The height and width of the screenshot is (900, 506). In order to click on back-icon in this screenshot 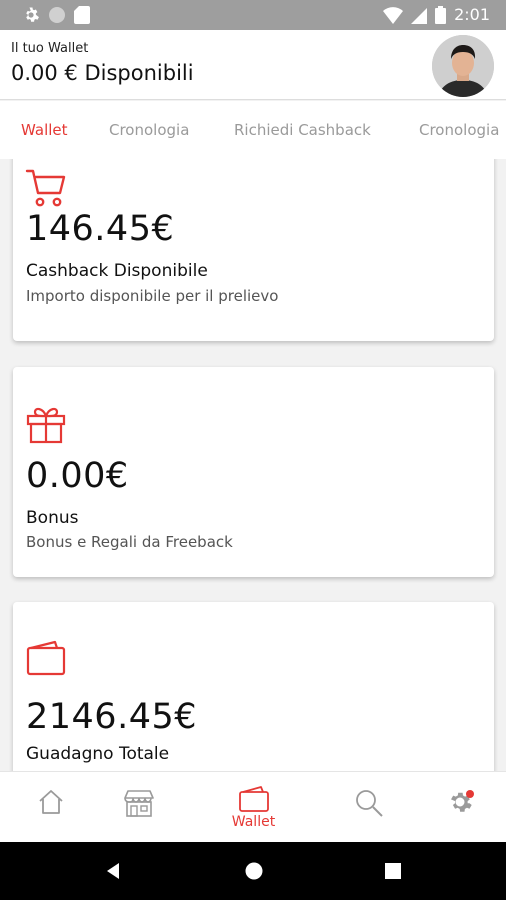, I will do `click(114, 871)`.